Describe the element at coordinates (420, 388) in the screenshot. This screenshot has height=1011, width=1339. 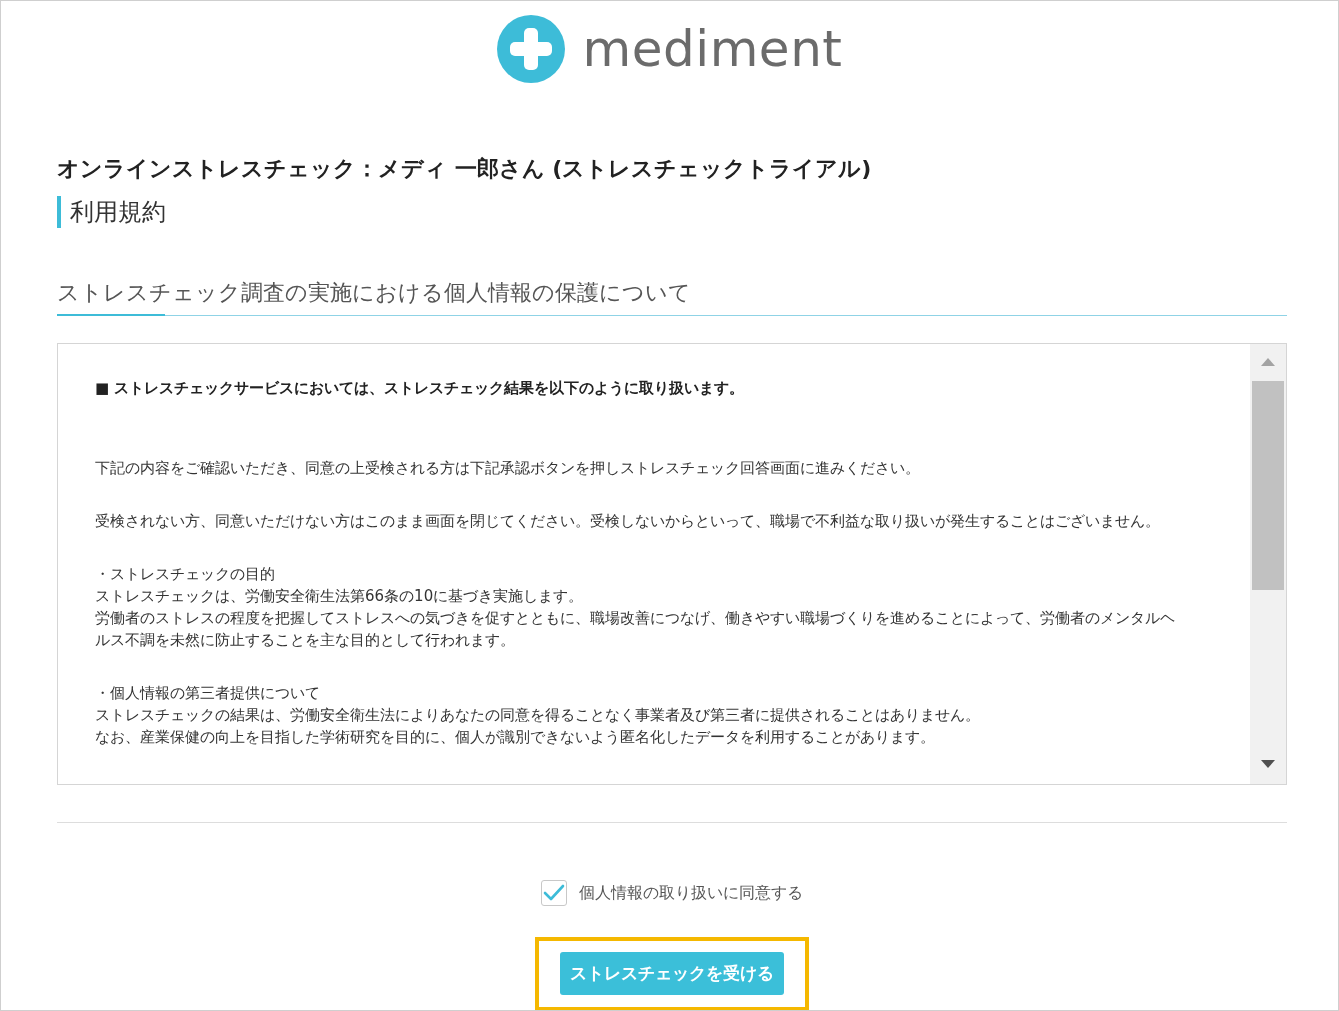
I see `terms-intro: ■ ストレスチェックサービスにおいては、ストレスチェック結果を以下のように取り扱います。` at that location.